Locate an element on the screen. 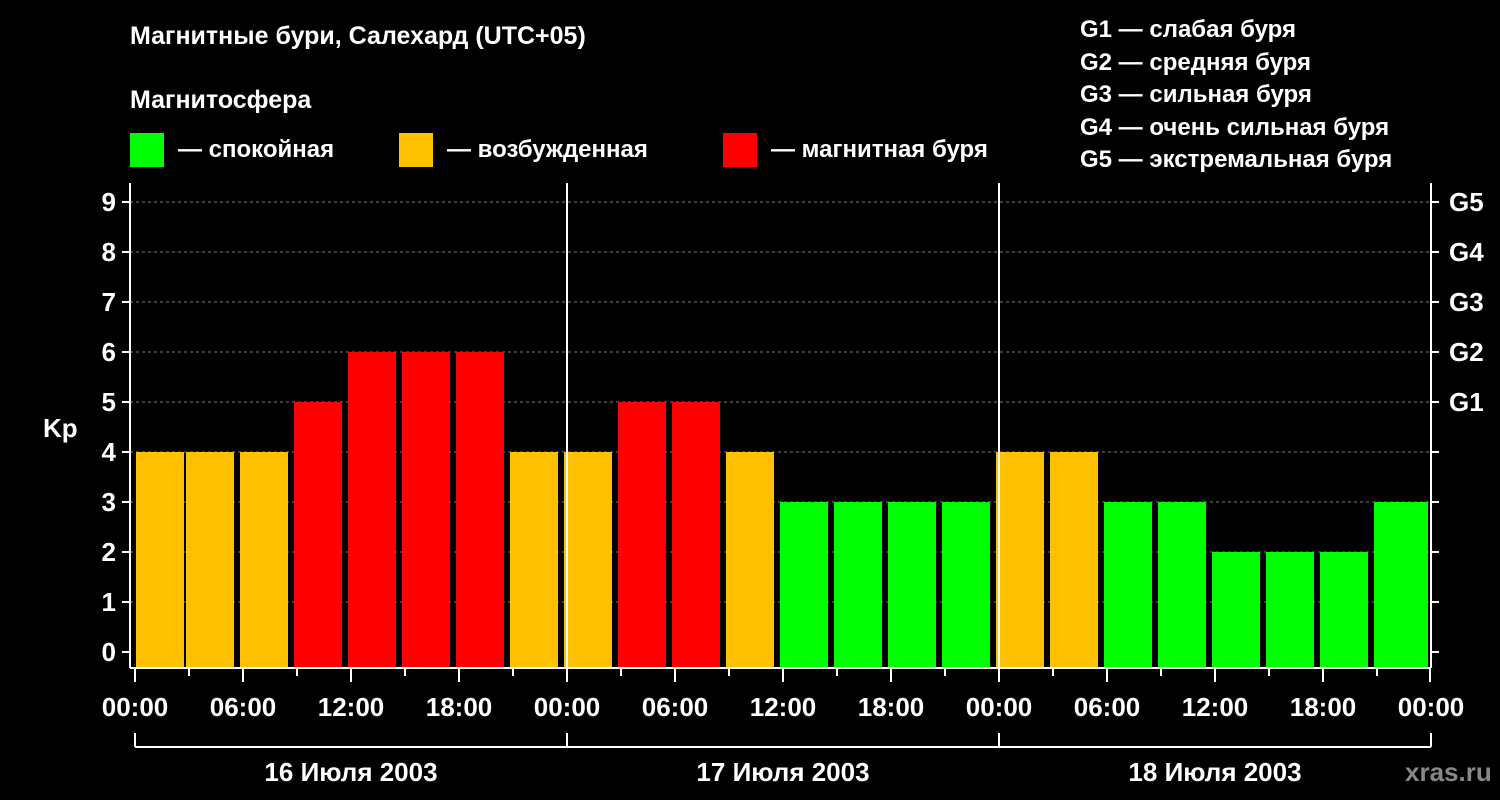  g-level-label: G3 is located at coordinates (1466, 302).